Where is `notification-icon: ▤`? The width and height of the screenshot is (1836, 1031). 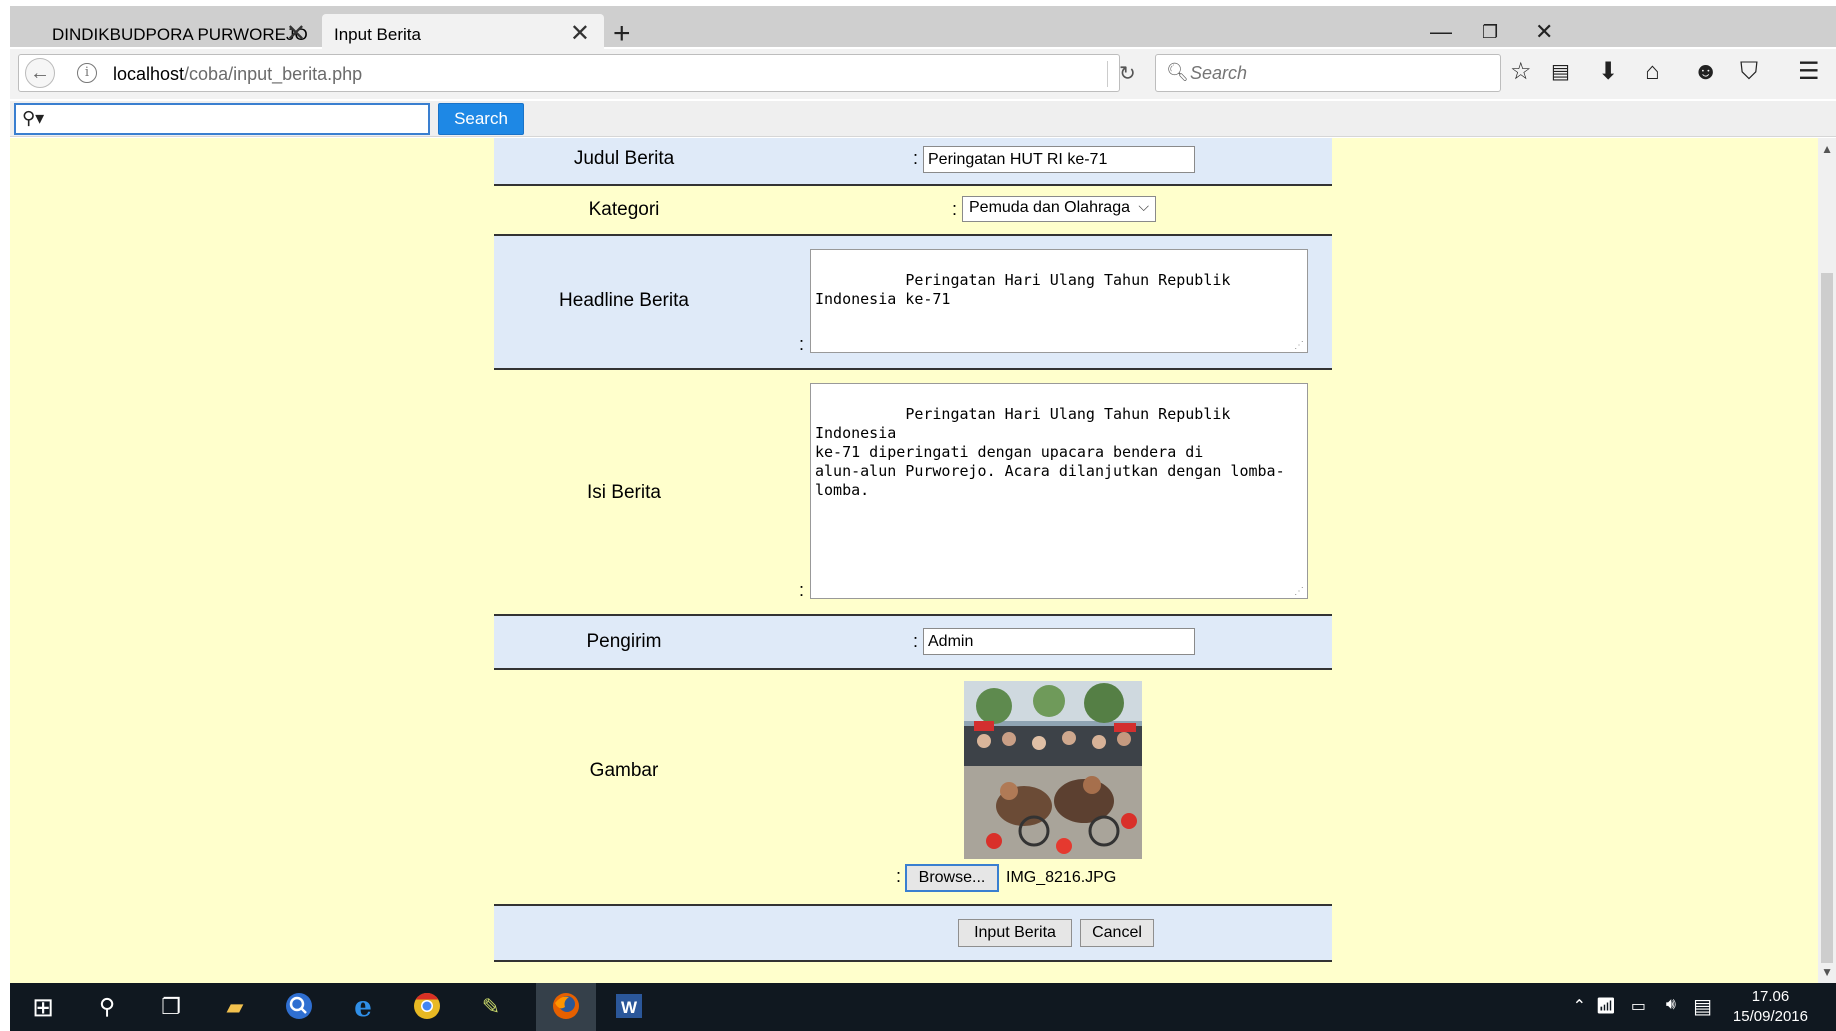
notification-icon: ▤ is located at coordinates (1702, 1006).